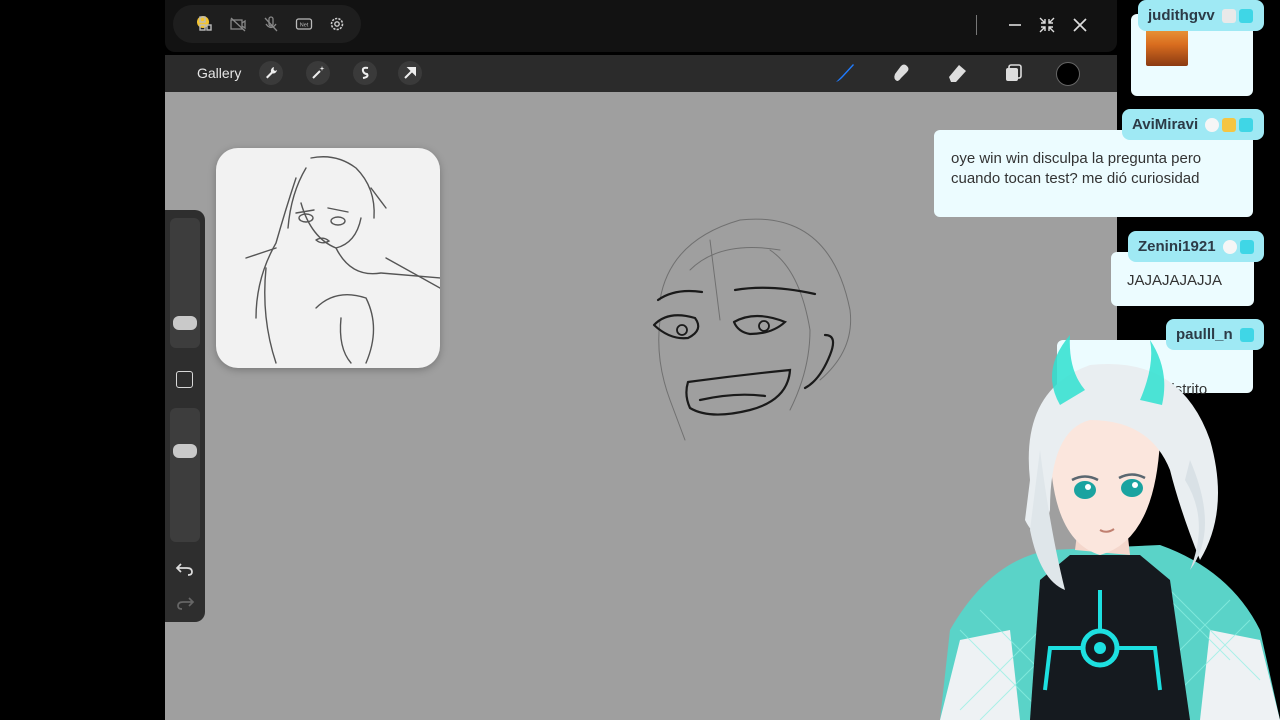 Image resolution: width=1280 pixels, height=720 pixels. Describe the element at coordinates (1229, 125) in the screenshot. I see `crown-badge-icon` at that location.